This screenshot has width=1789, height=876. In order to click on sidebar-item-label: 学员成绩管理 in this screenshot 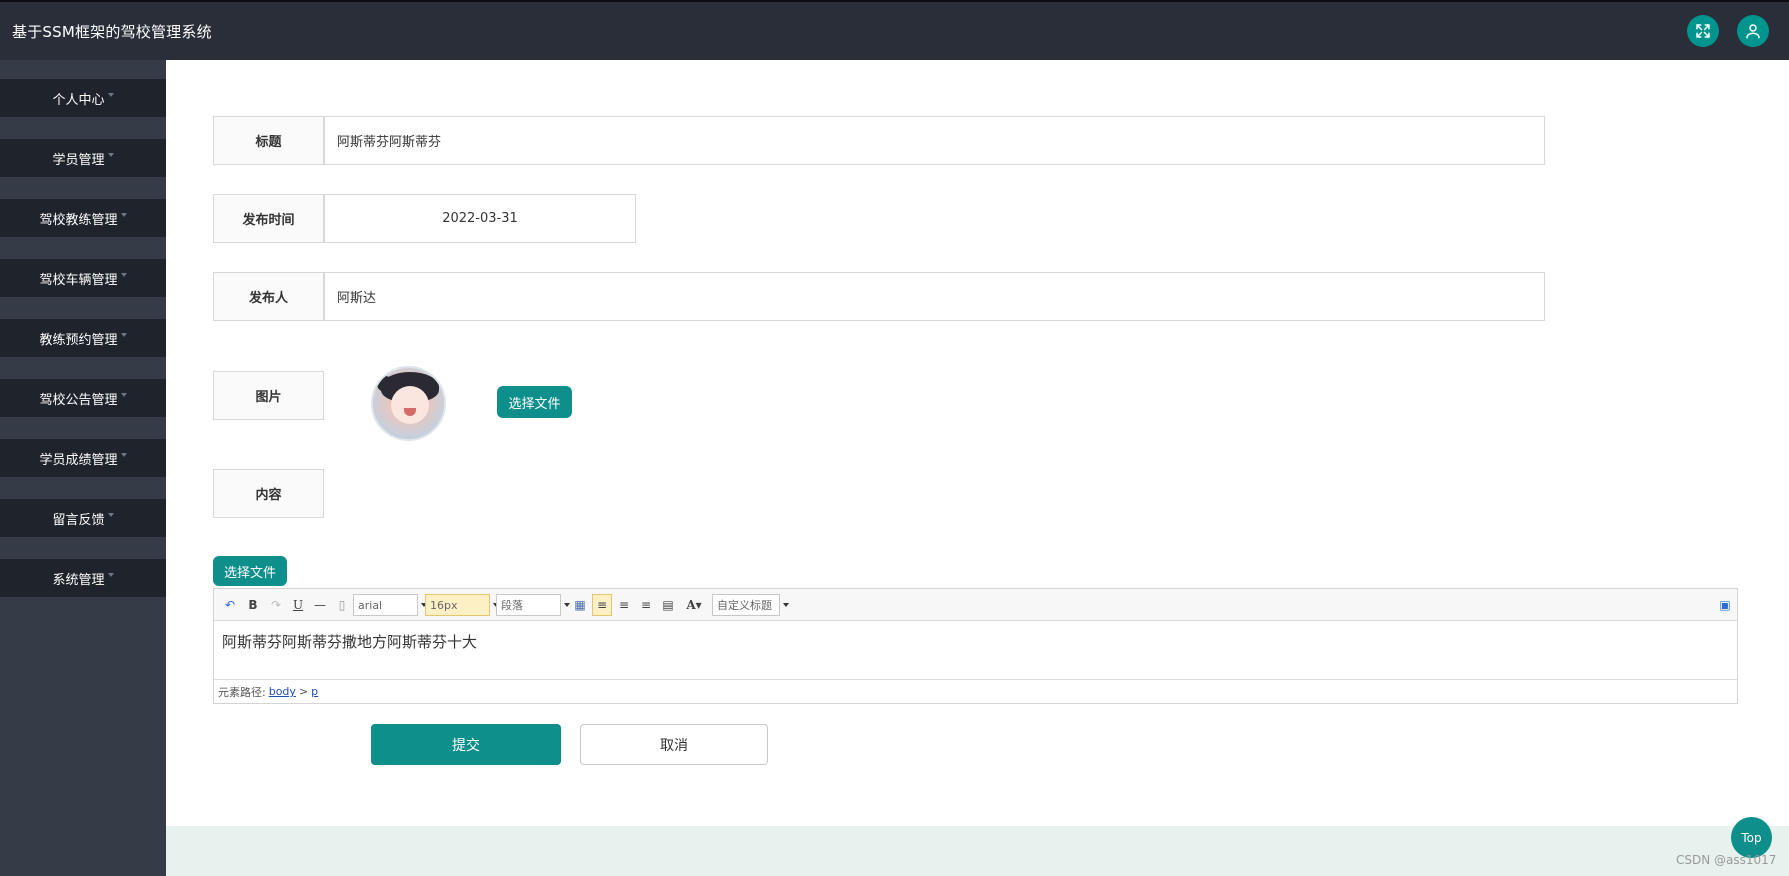, I will do `click(78, 460)`.